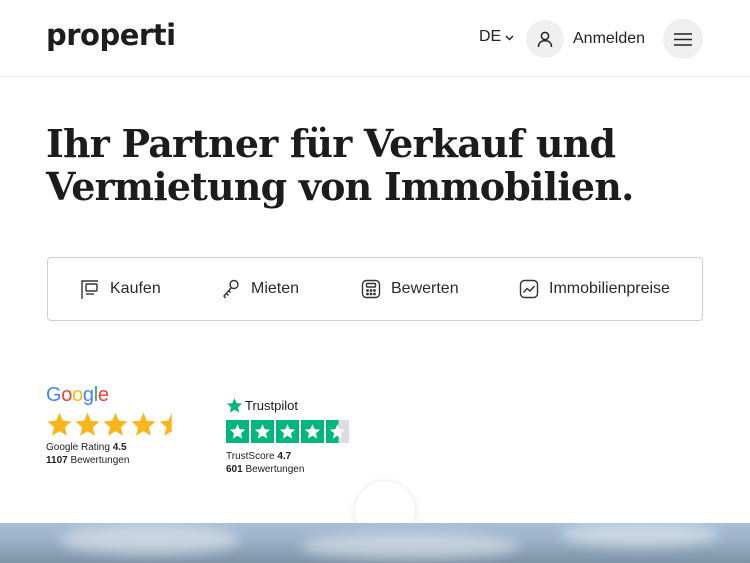 This screenshot has height=563, width=750. I want to click on menu-button, so click(683, 39).